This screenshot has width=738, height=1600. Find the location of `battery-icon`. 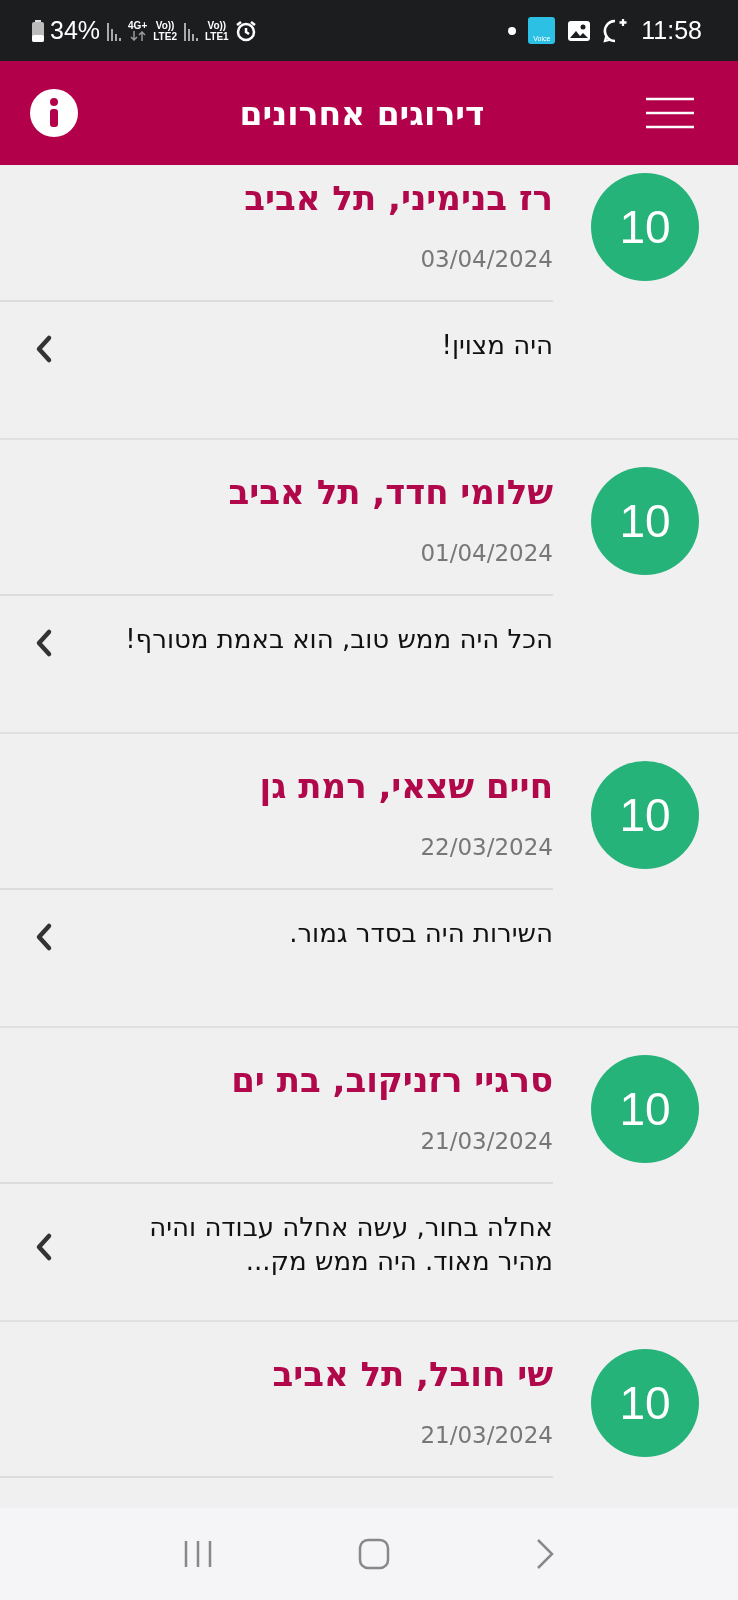

battery-icon is located at coordinates (38, 30).